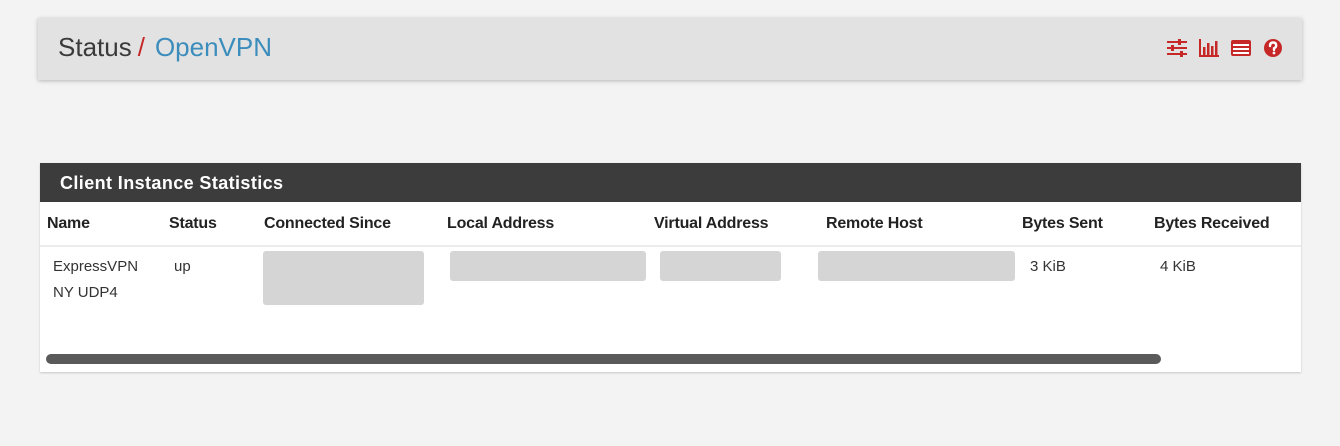 The height and width of the screenshot is (446, 1340). I want to click on horizontal-scrollbar, so click(670, 360).